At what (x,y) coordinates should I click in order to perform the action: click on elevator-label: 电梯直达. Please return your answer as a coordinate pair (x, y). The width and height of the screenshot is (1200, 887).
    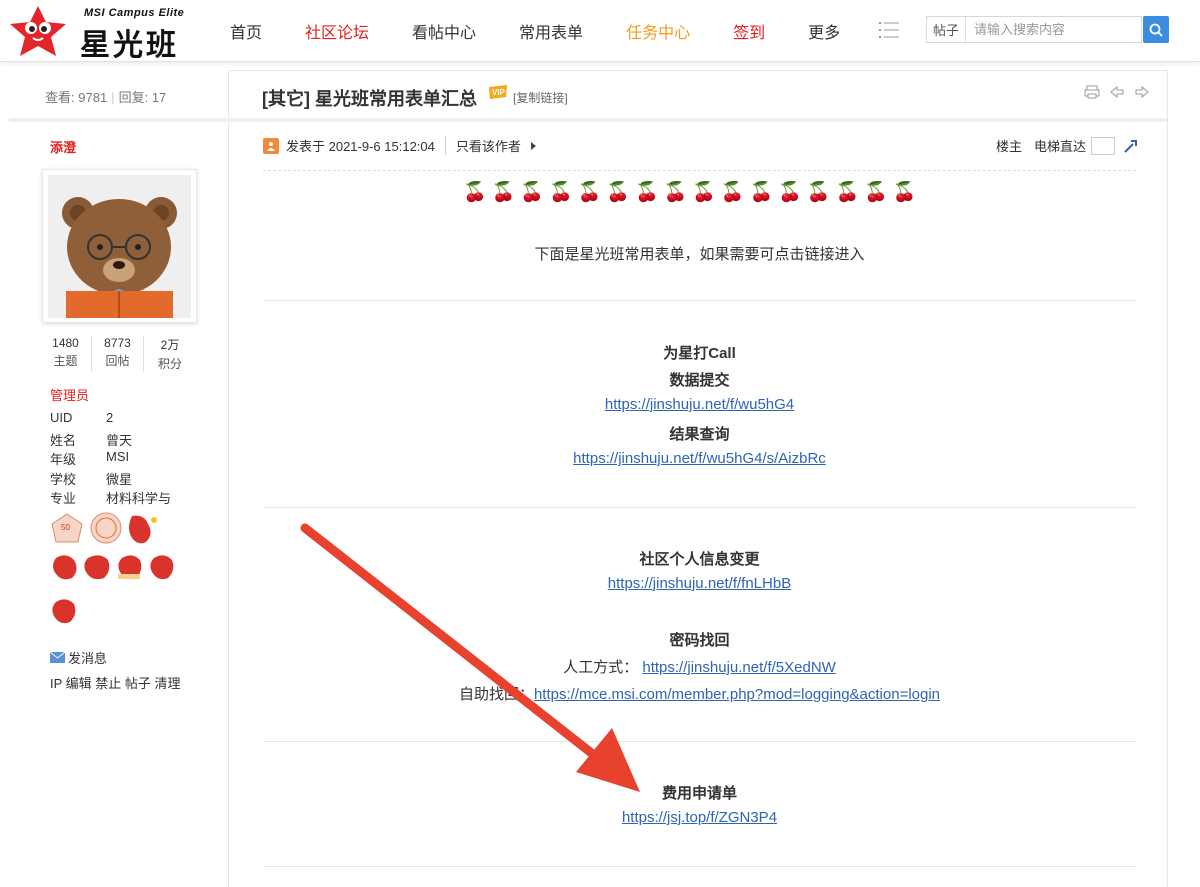
    Looking at the image, I should click on (1060, 146).